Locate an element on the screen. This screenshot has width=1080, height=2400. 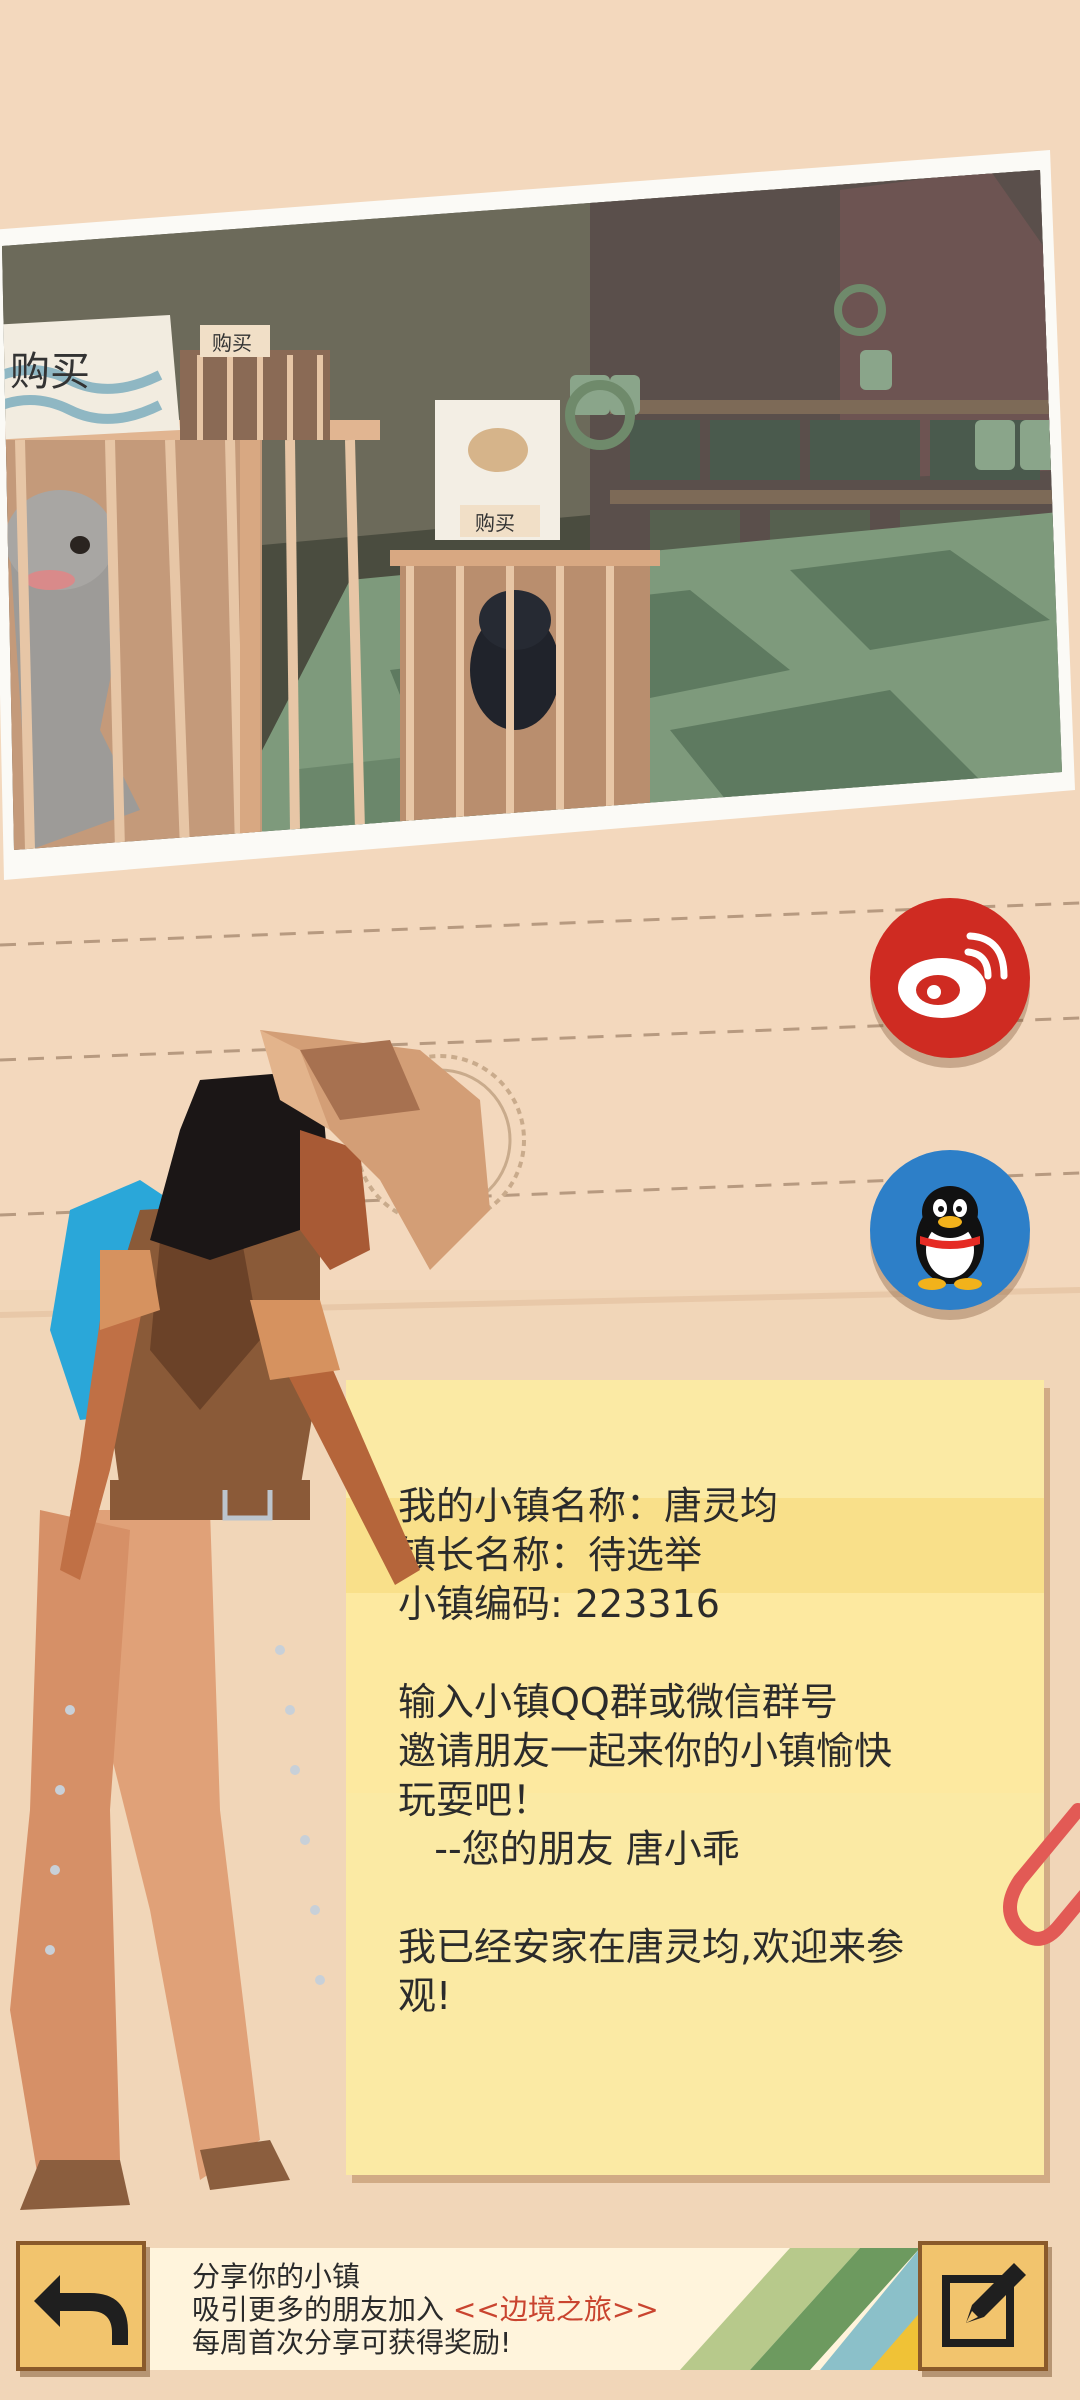
share-bar: 分享你的小镇 吸引更多的朋友加入 <<边境之旅>> 每周首次分享可获得奖励! is located at coordinates (540, 2314).